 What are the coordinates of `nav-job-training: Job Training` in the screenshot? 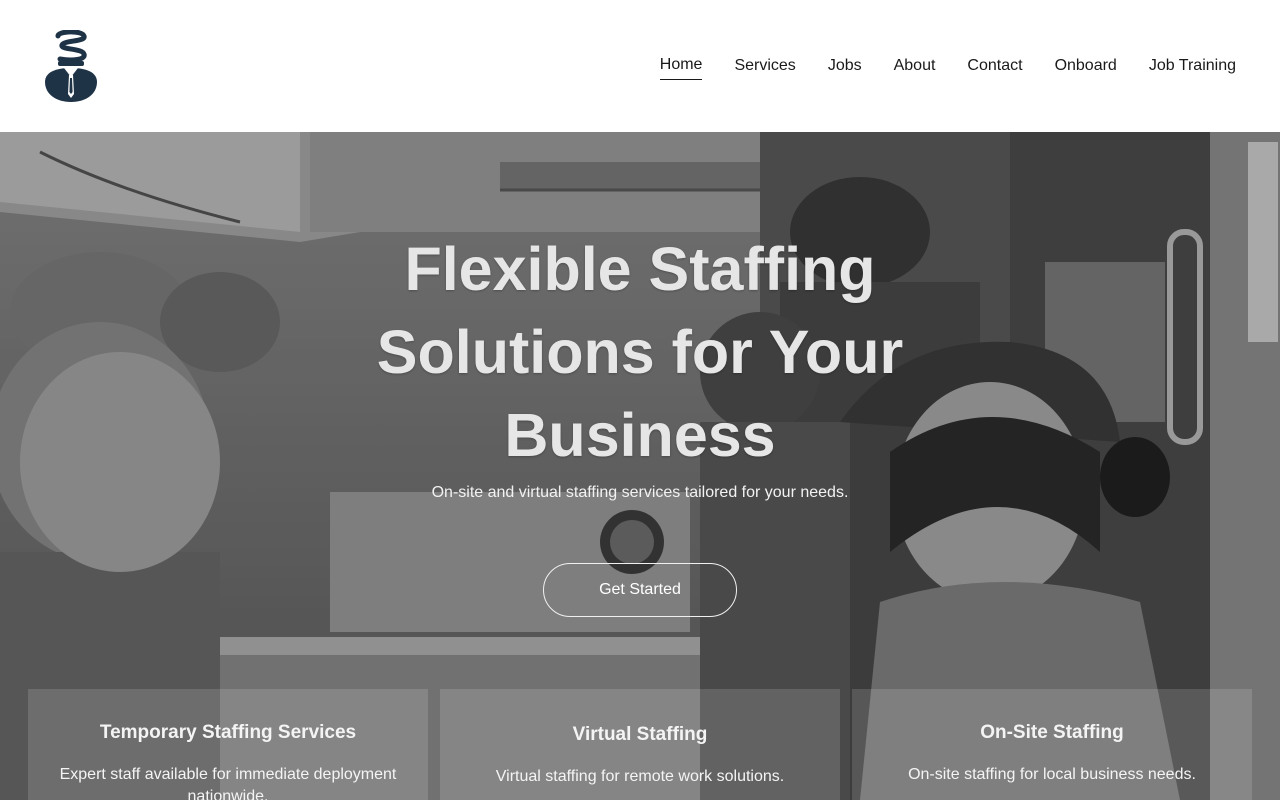 It's located at (1192, 68).